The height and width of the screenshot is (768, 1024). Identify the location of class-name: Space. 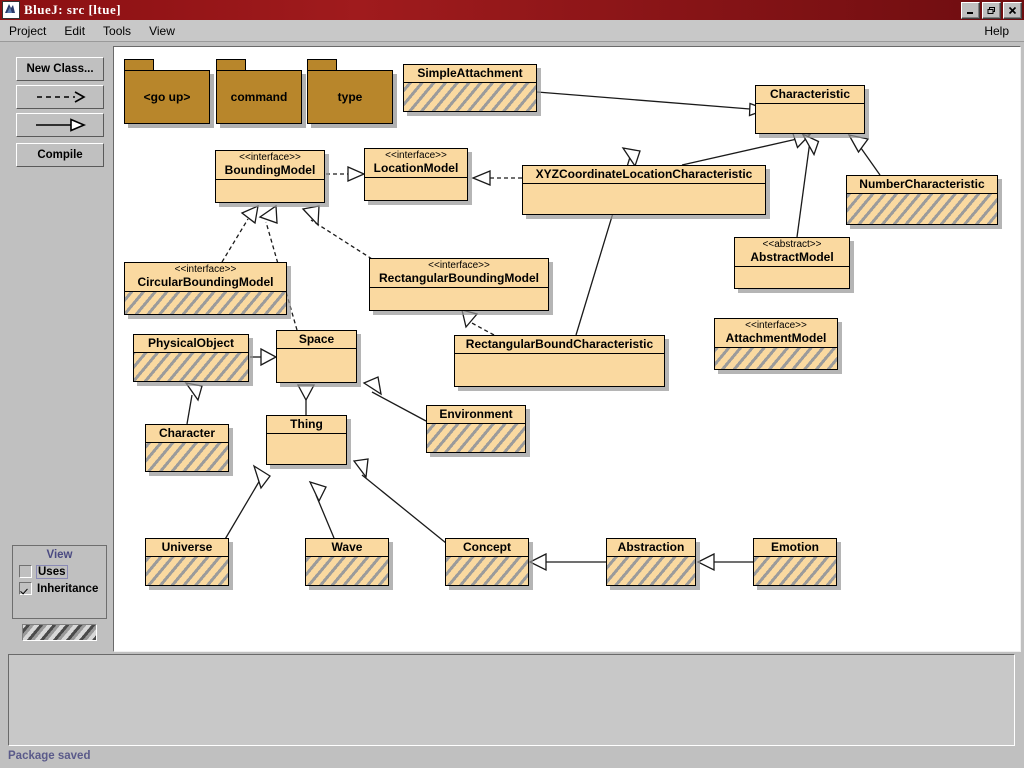
(316, 339).